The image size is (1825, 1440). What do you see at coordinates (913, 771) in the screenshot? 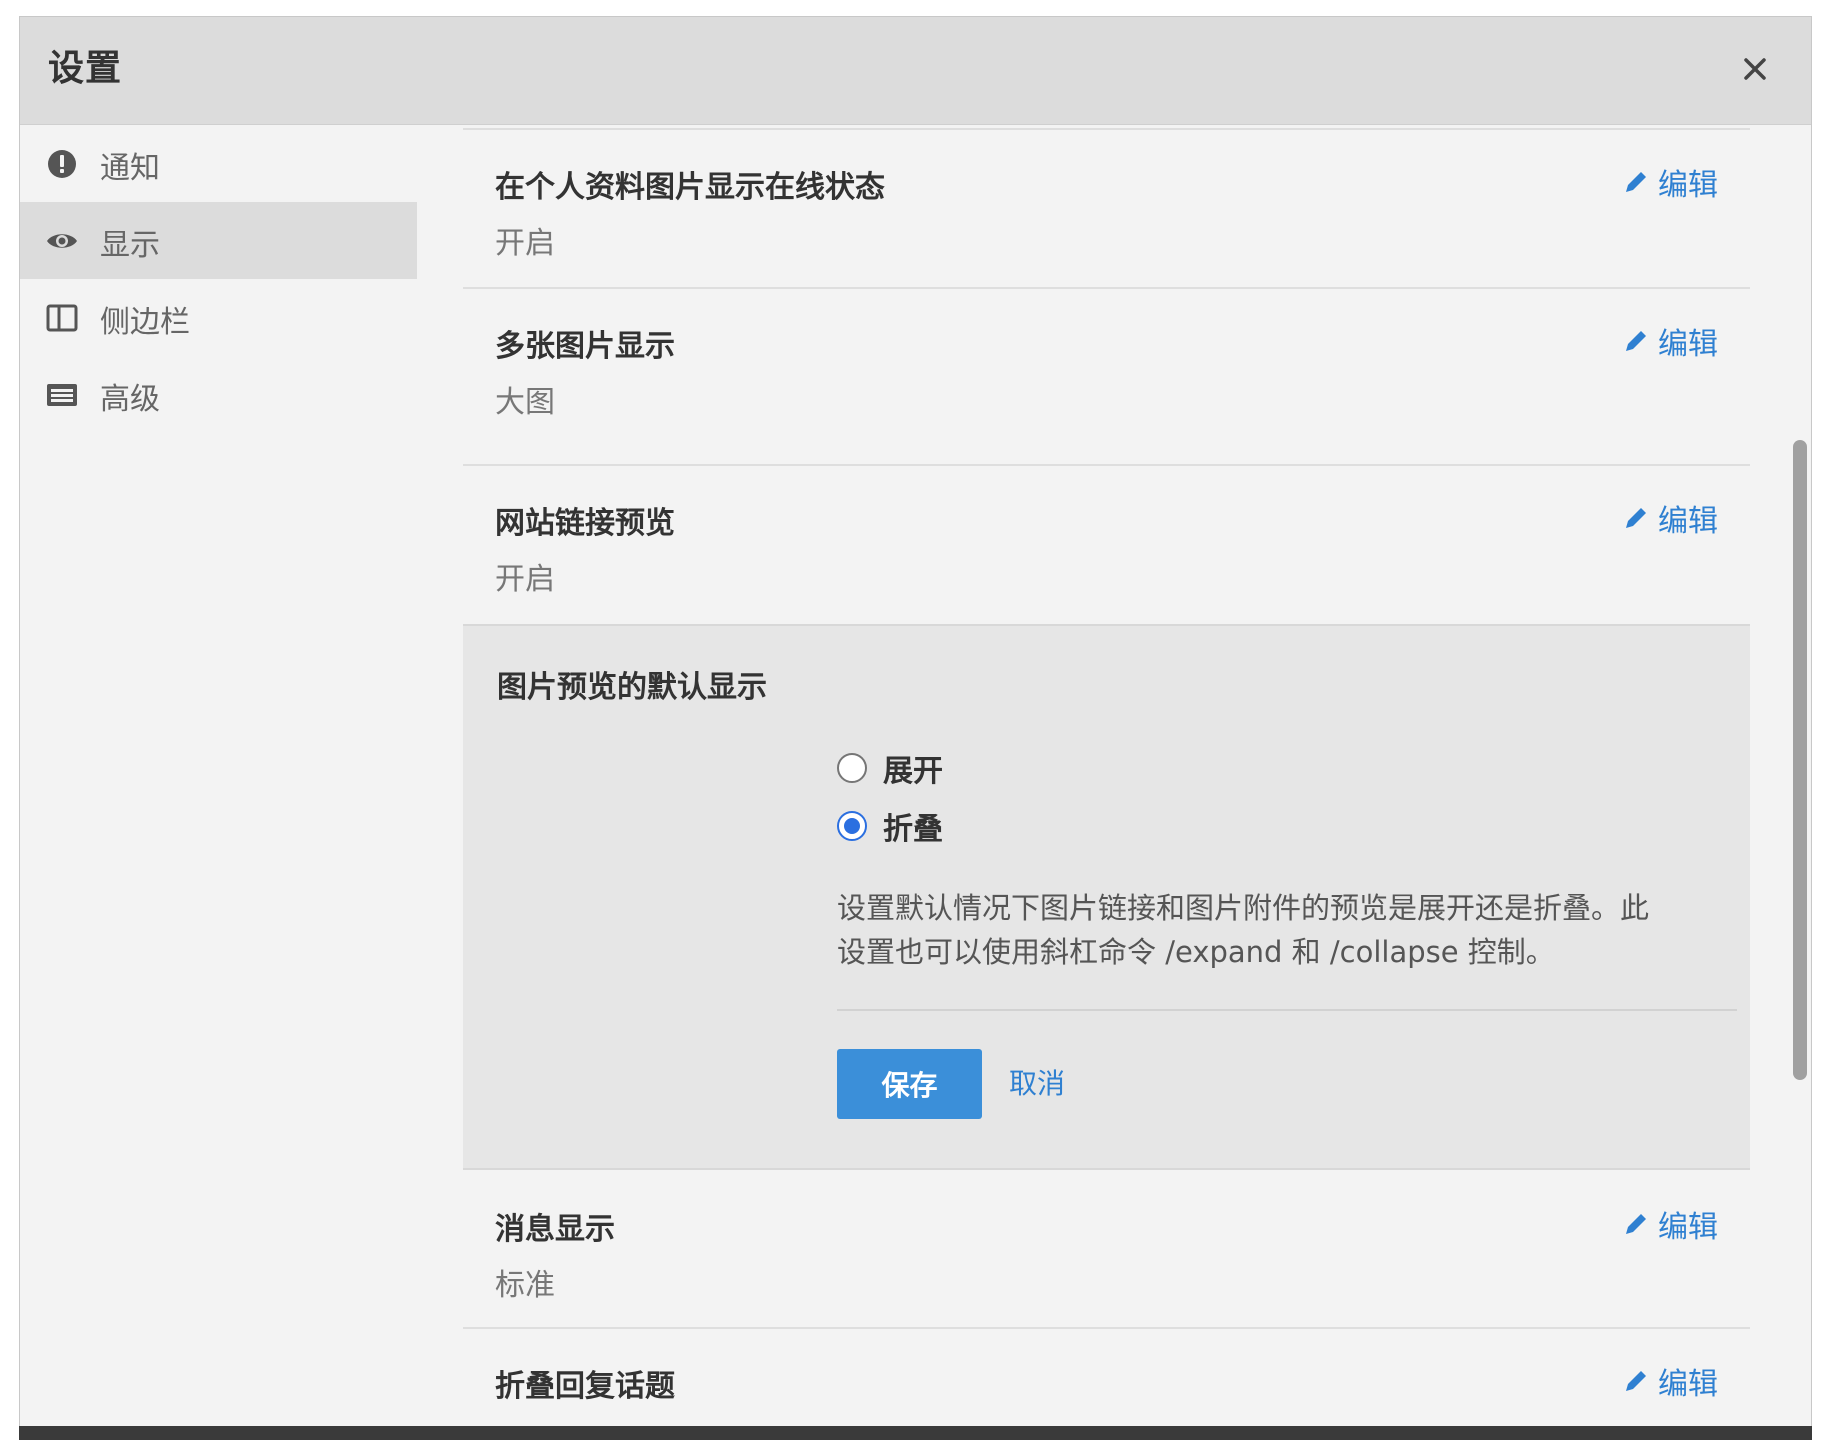
I see `radio-label: 展开` at bounding box center [913, 771].